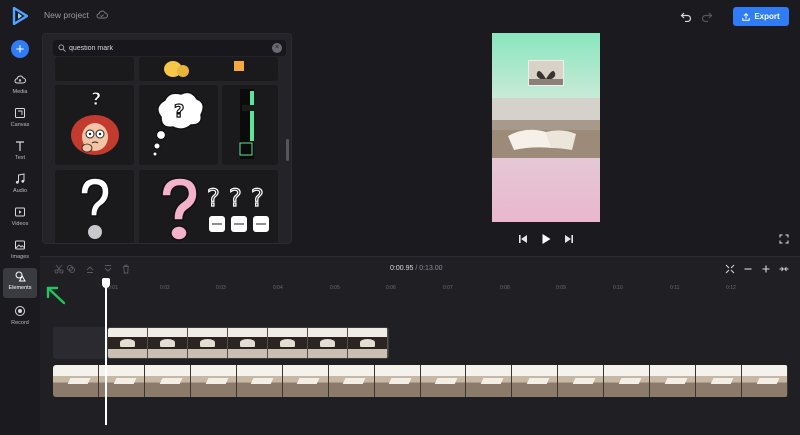 Image resolution: width=800 pixels, height=435 pixels. I want to click on image-icon, so click(20, 245).